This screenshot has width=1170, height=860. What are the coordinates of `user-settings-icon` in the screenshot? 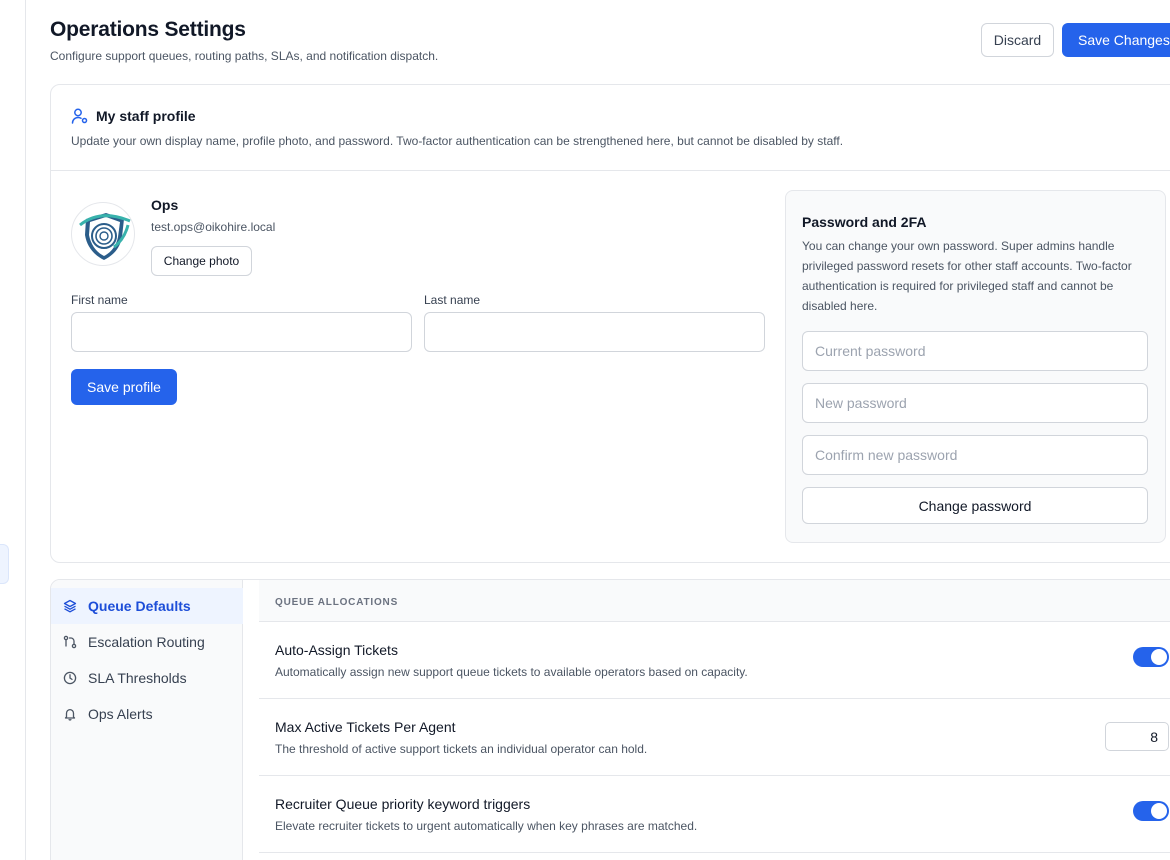 It's located at (79, 116).